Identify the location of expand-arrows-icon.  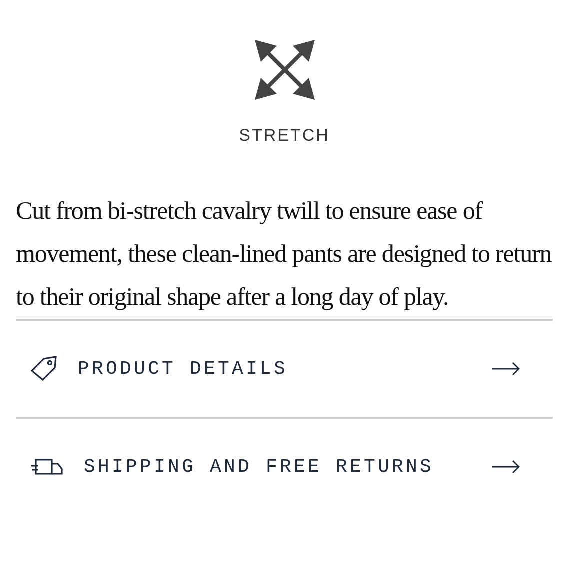
(285, 70).